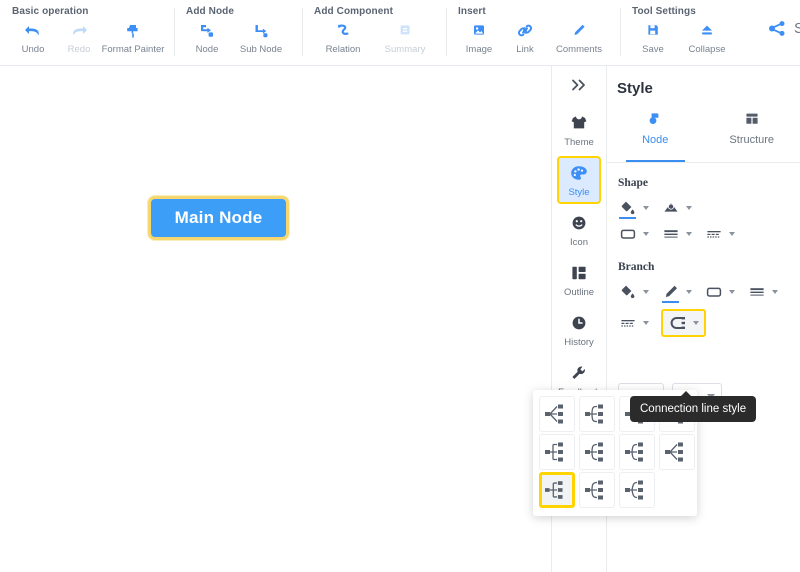  Describe the element at coordinates (579, 373) in the screenshot. I see `wrench-icon` at that location.